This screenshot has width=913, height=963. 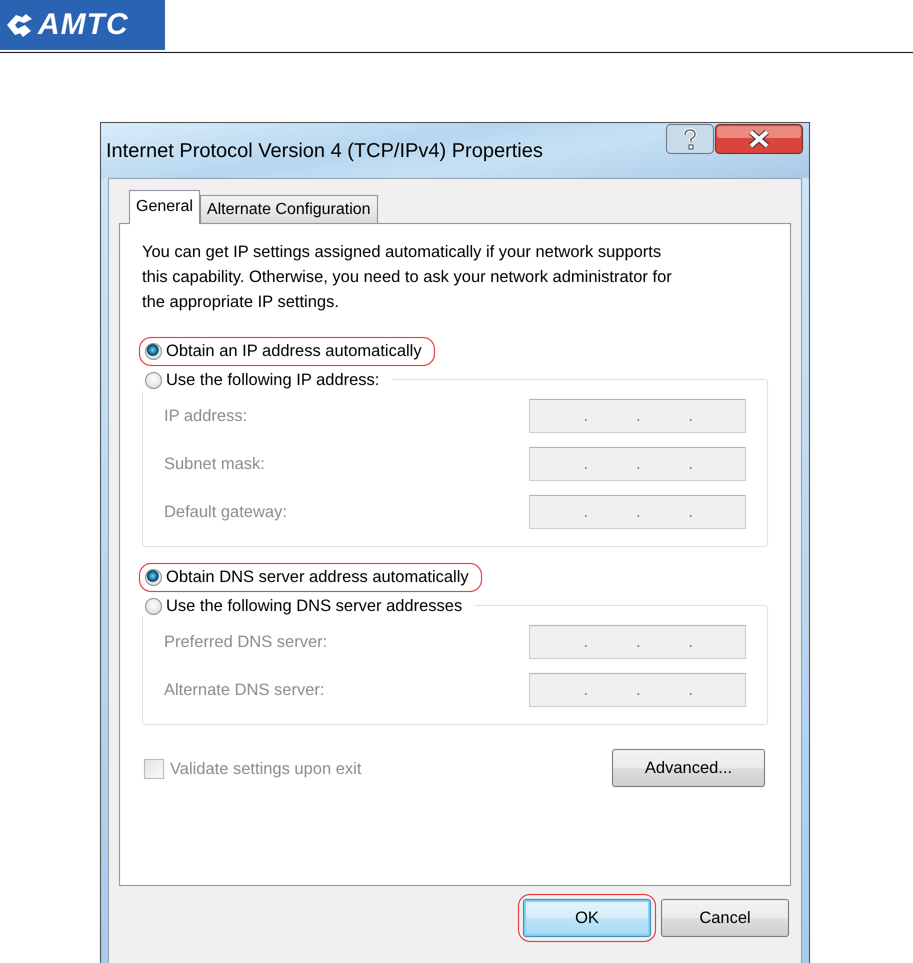 I want to click on radio-option: Obtain an IP address automatically, so click(x=287, y=351).